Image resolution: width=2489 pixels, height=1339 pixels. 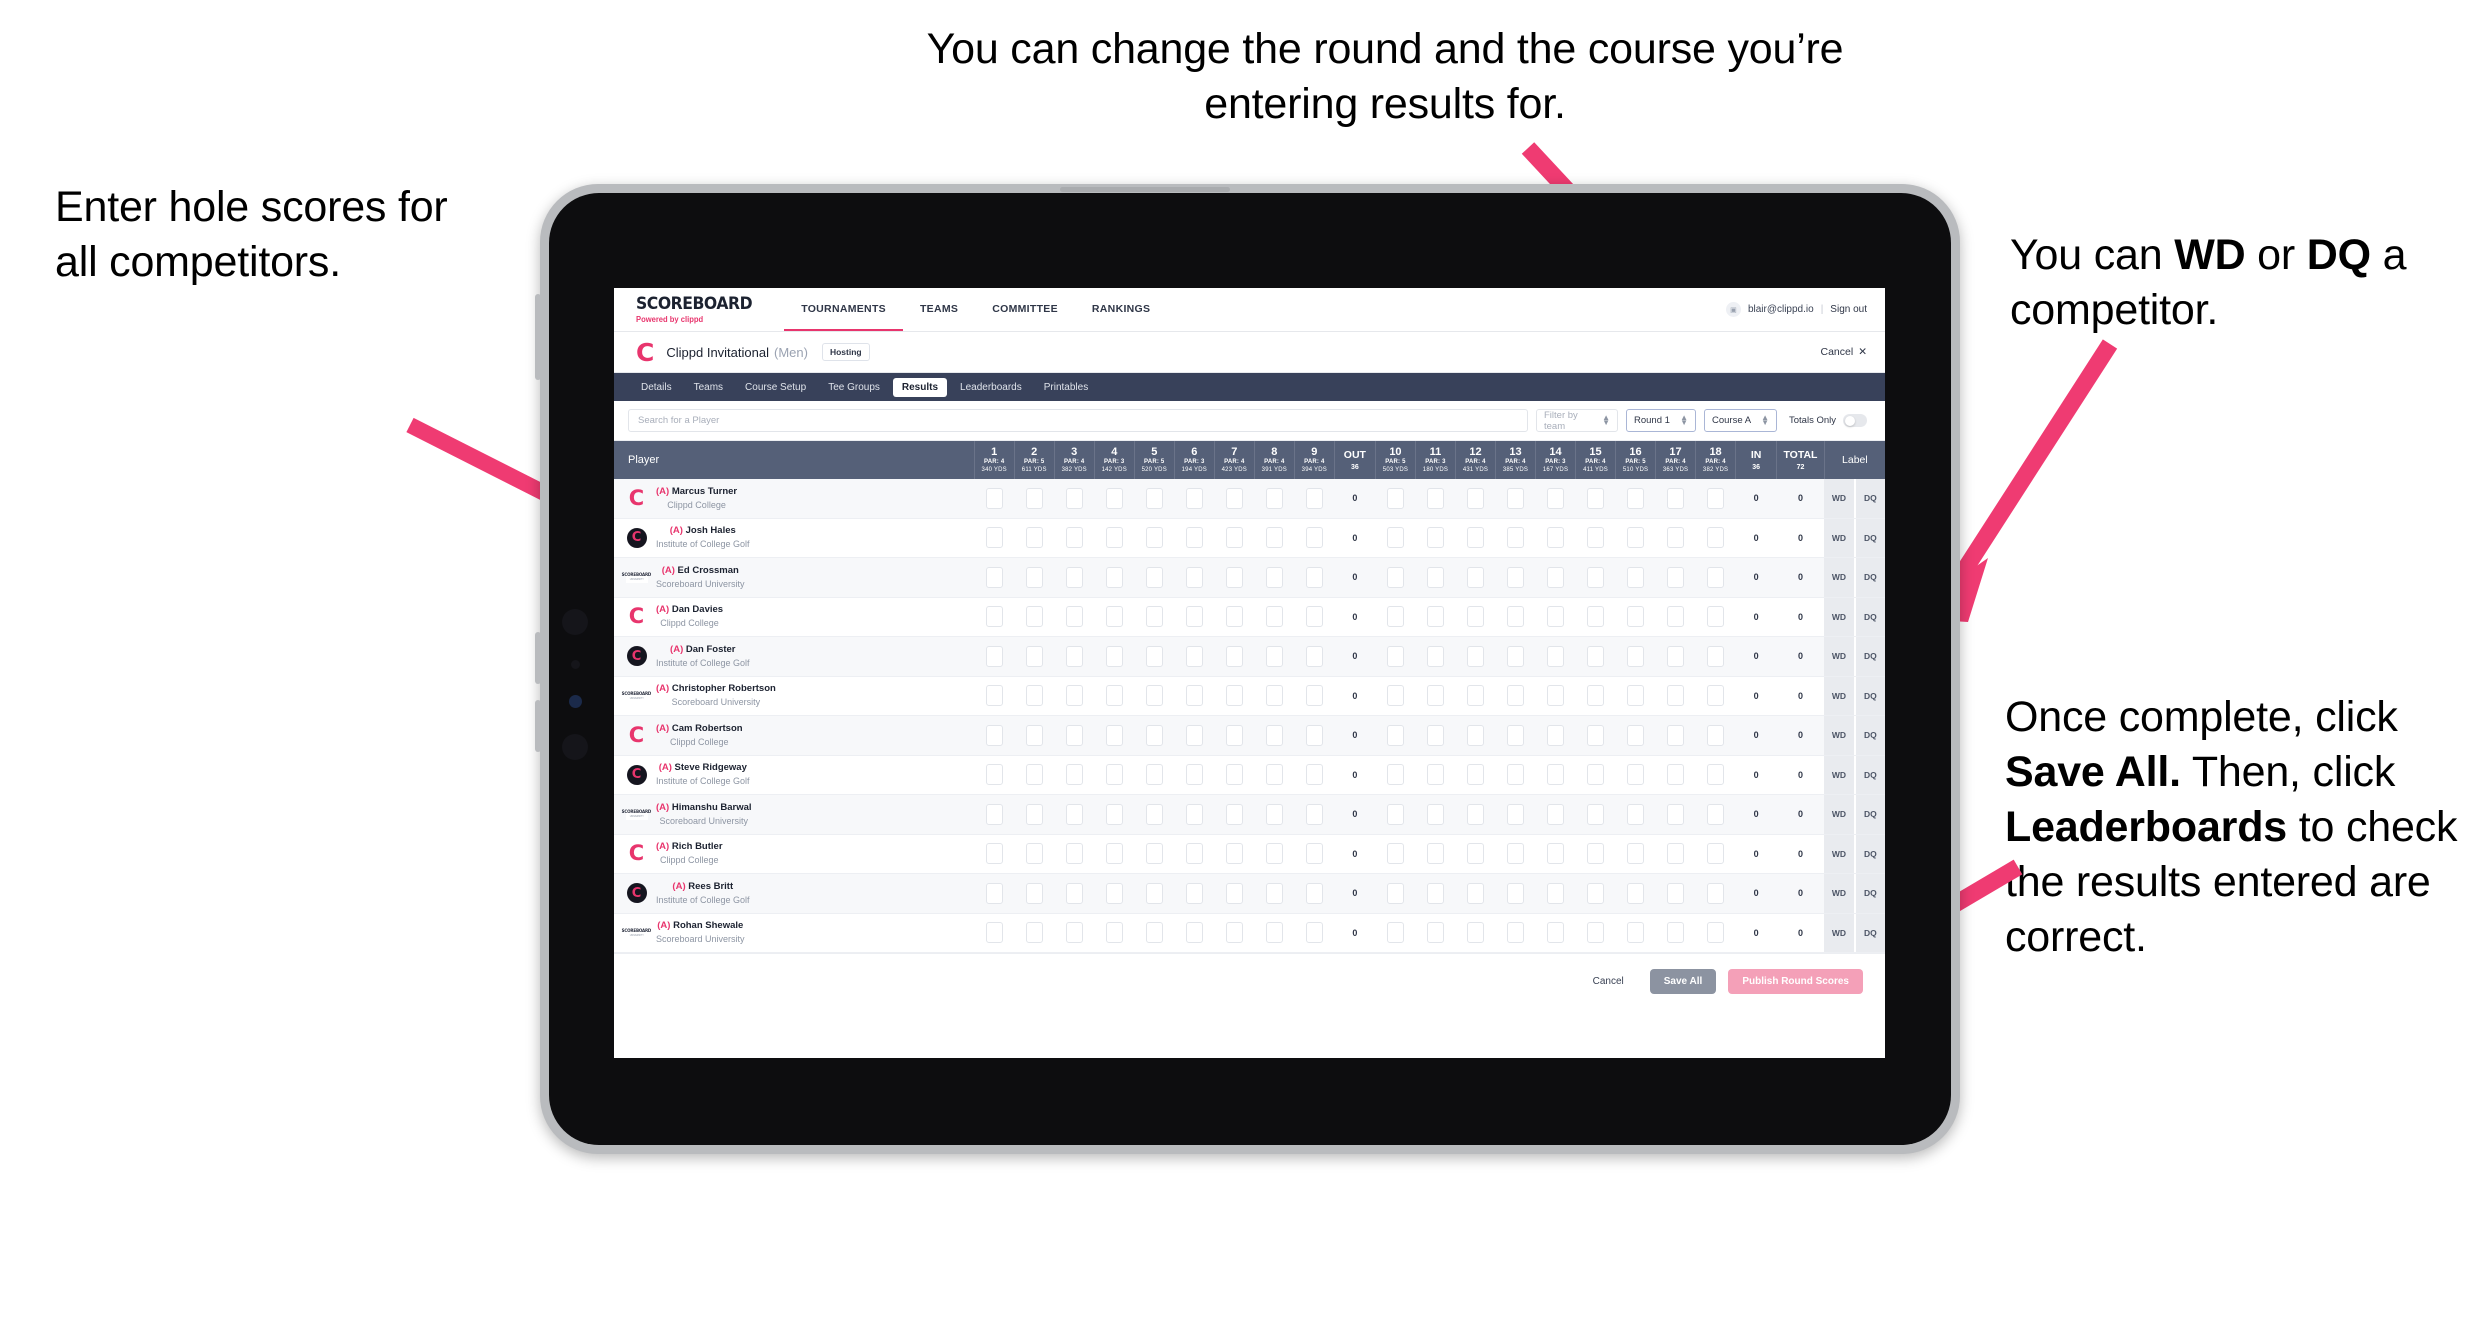 I want to click on tab-tee-groups: Tee Groups, so click(x=854, y=387).